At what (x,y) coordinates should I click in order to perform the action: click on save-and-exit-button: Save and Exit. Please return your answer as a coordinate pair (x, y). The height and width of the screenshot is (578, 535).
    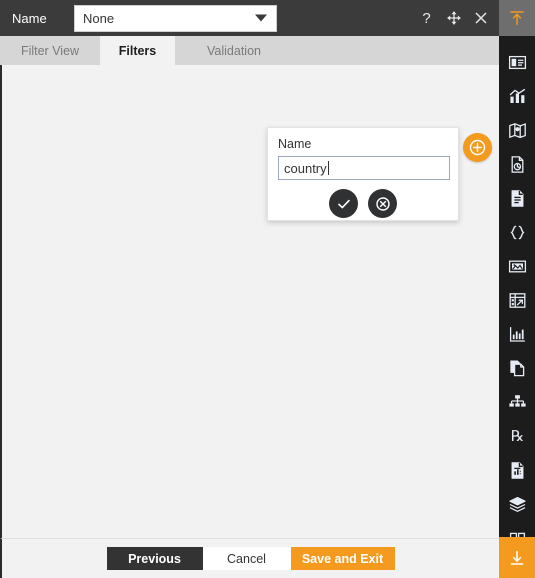
    Looking at the image, I should click on (342, 558).